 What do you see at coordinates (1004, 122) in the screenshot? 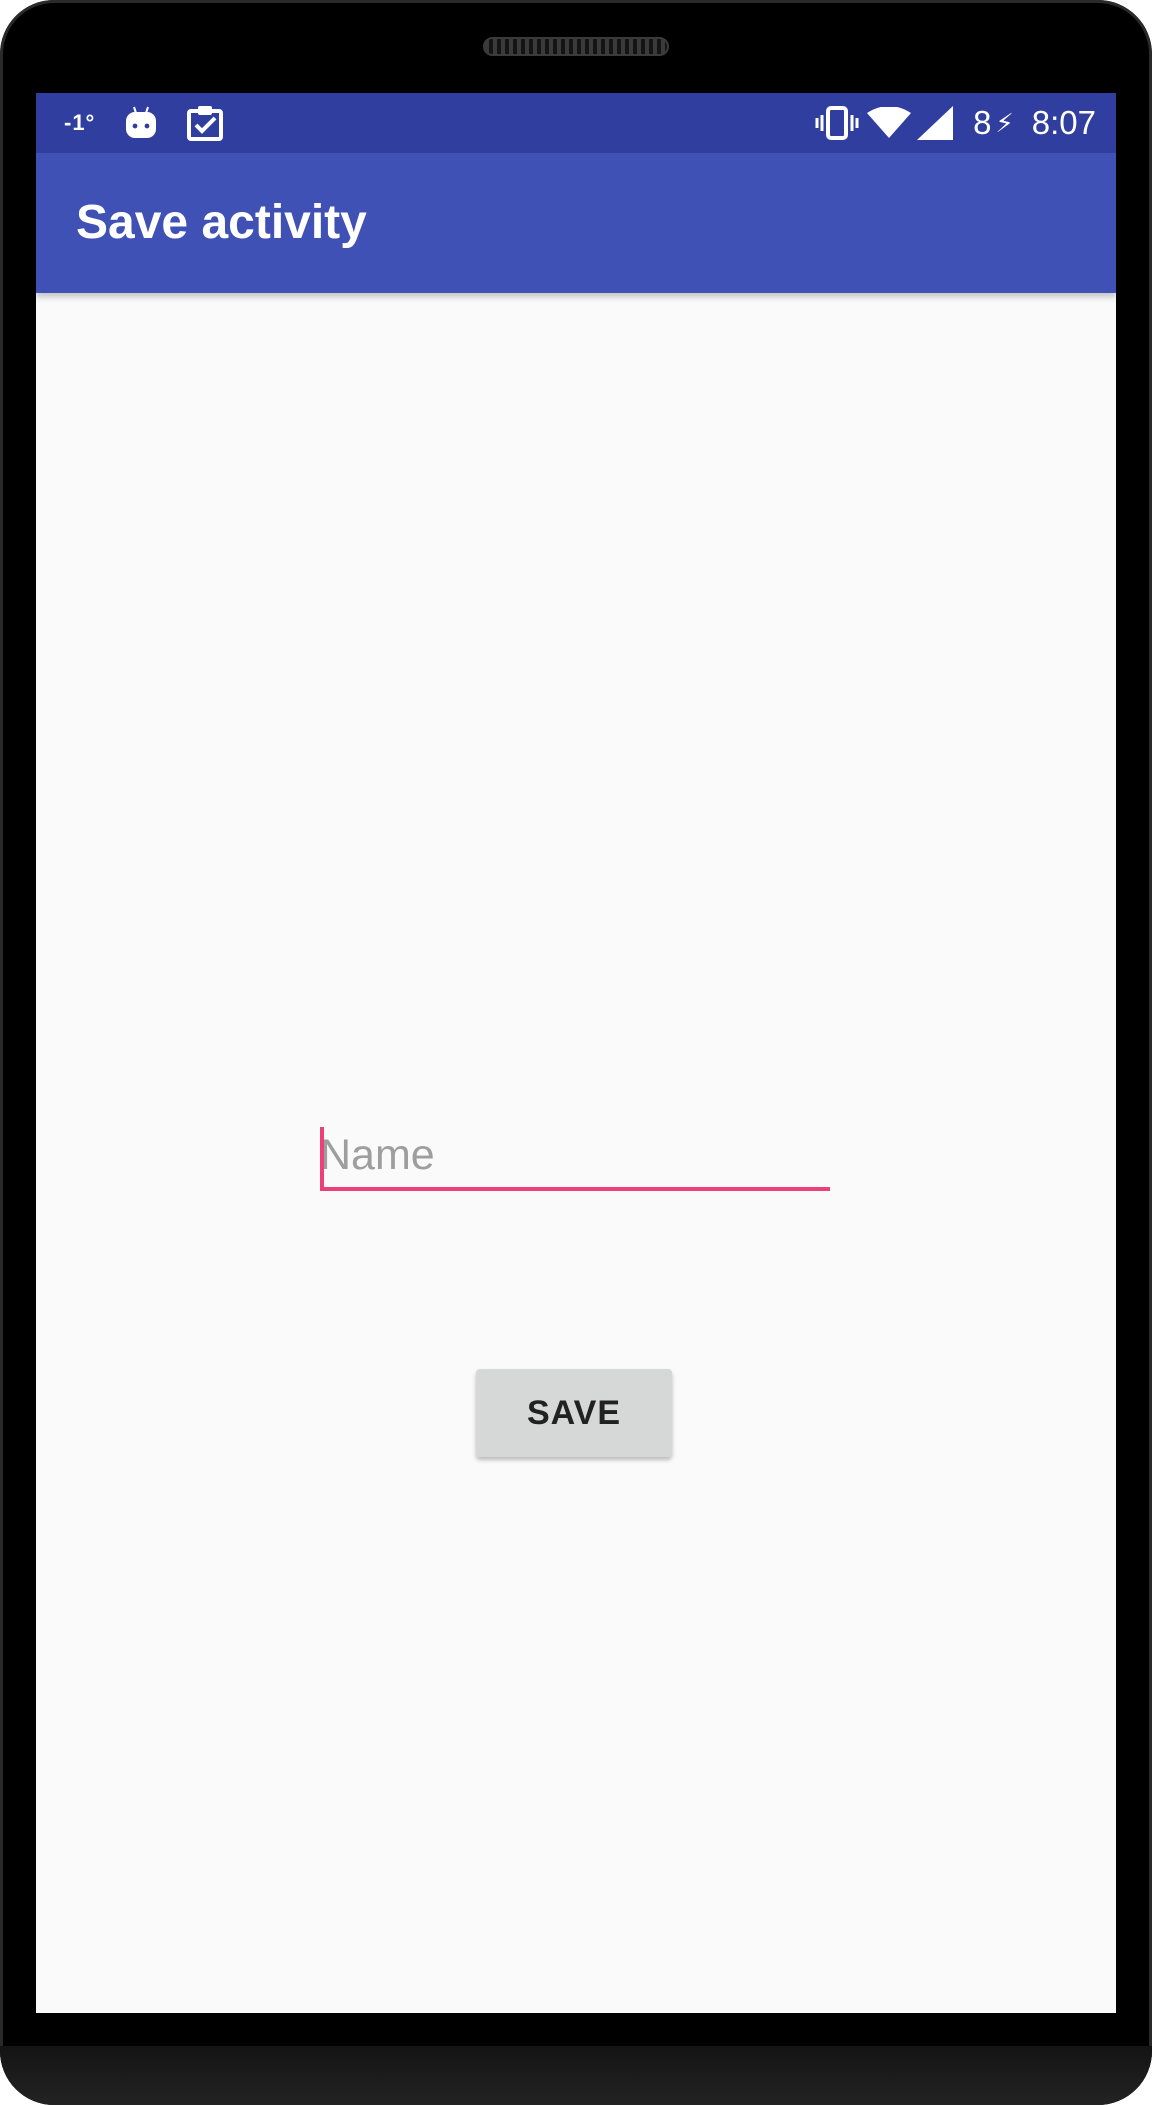
I see `charging-icon: ⚡` at bounding box center [1004, 122].